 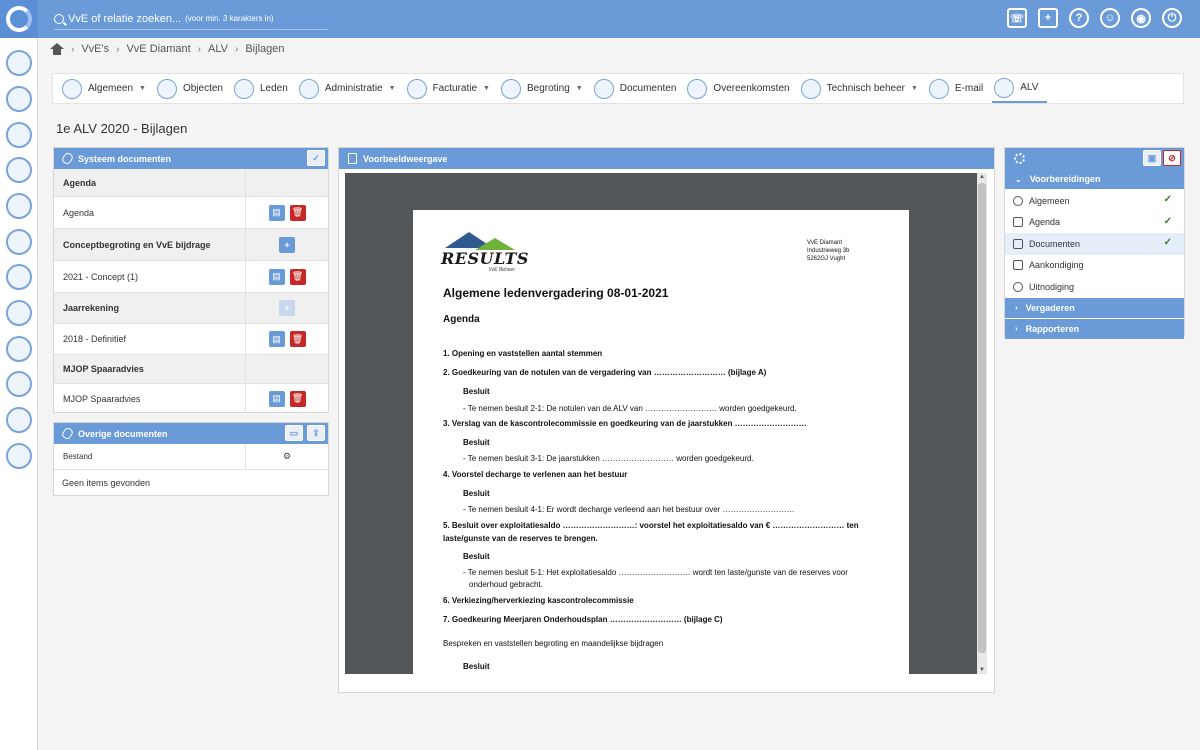 What do you see at coordinates (287, 308) in the screenshot?
I see `add-button-disabled: +` at bounding box center [287, 308].